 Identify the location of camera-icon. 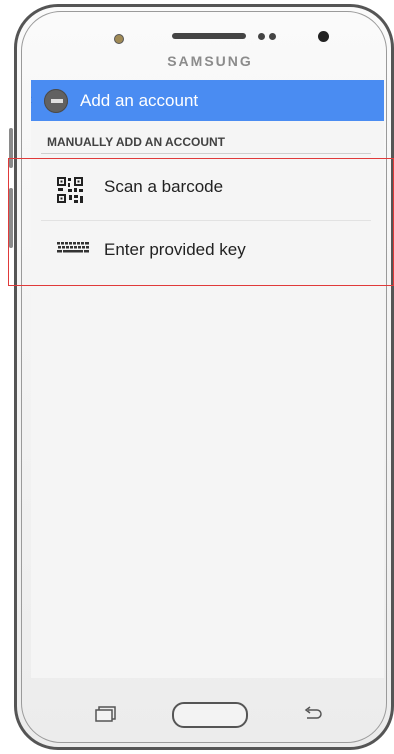
(323, 36).